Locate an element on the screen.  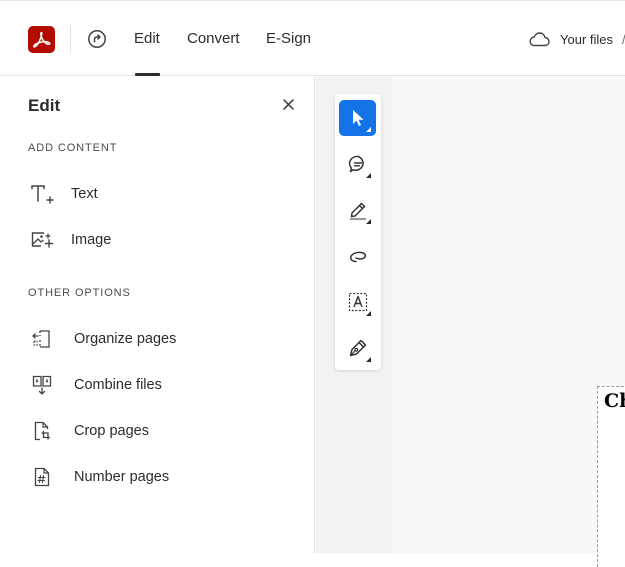
comment-tool-button is located at coordinates (357, 164).